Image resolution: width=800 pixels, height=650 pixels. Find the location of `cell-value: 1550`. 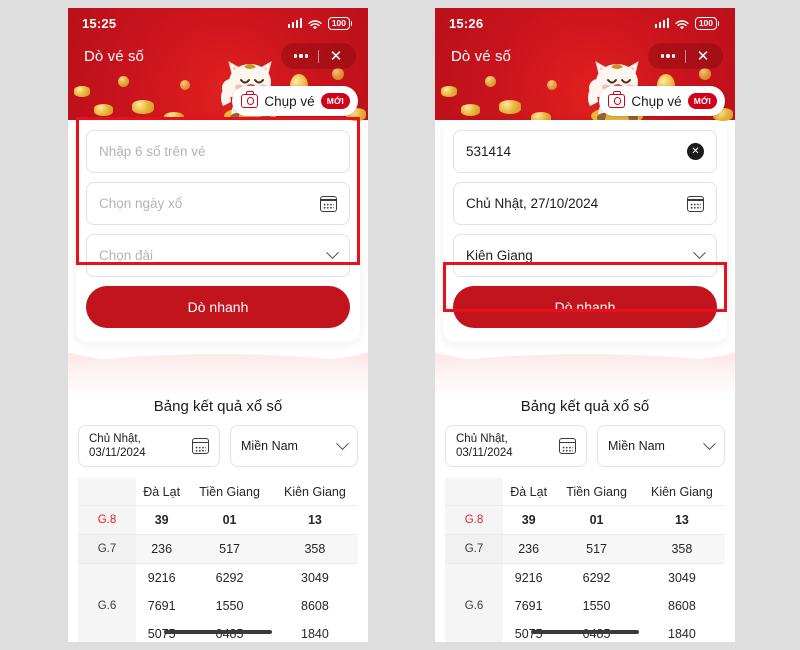

cell-value: 1550 is located at coordinates (596, 606).